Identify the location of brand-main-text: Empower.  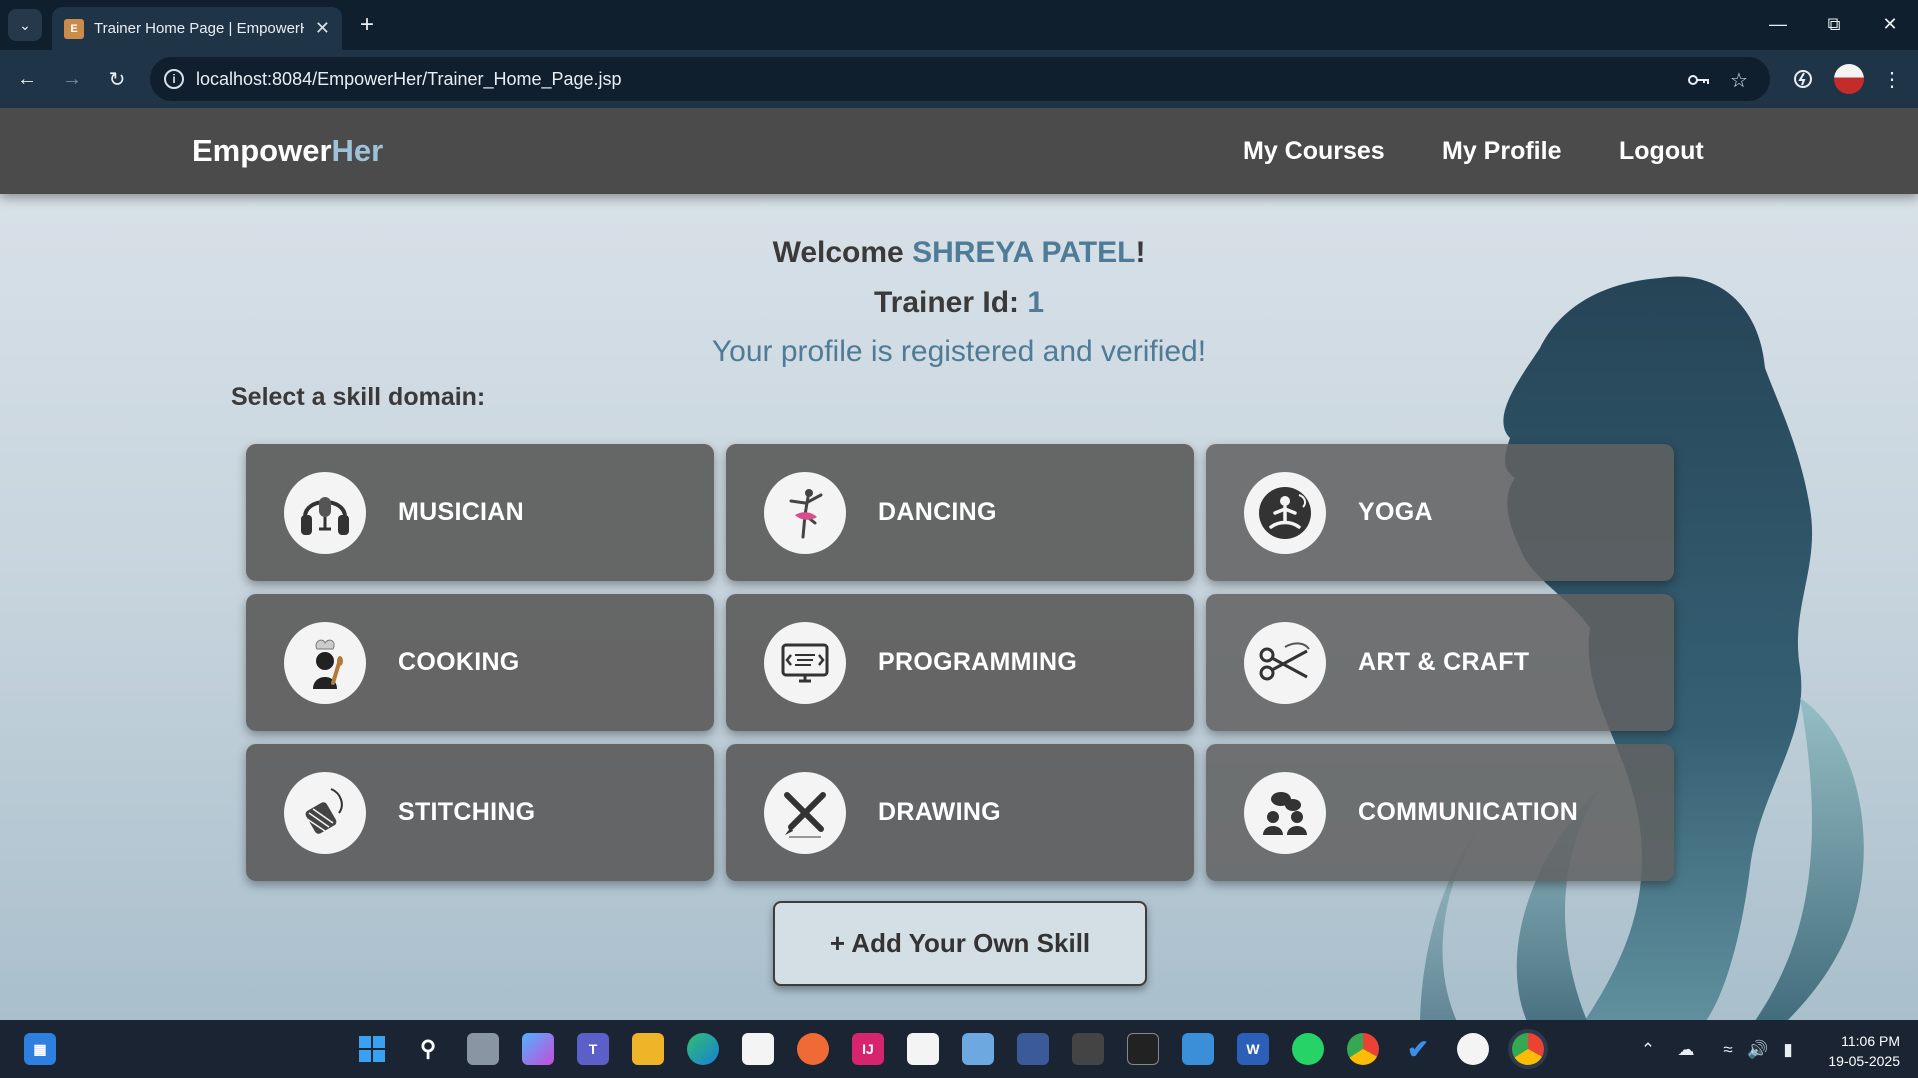
(262, 150).